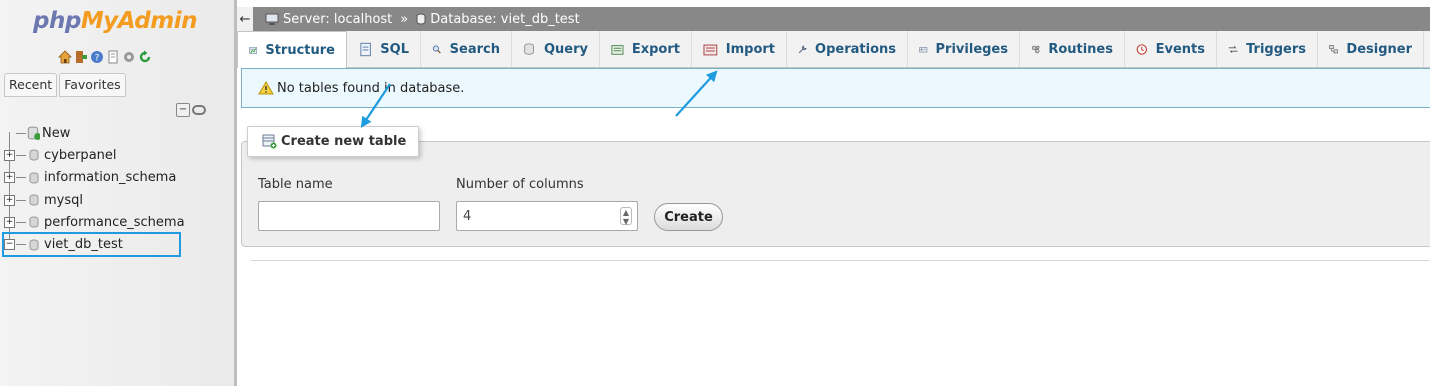 This screenshot has height=386, width=1430. I want to click on table-name-label: Table name, so click(295, 184).